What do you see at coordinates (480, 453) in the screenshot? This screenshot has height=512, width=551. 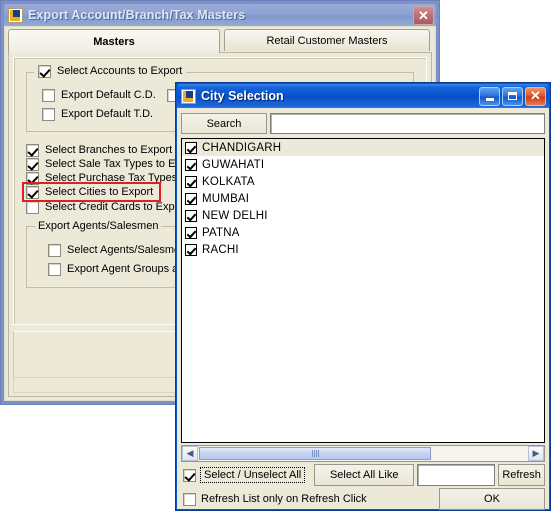 I see `scrollbar-track` at bounding box center [480, 453].